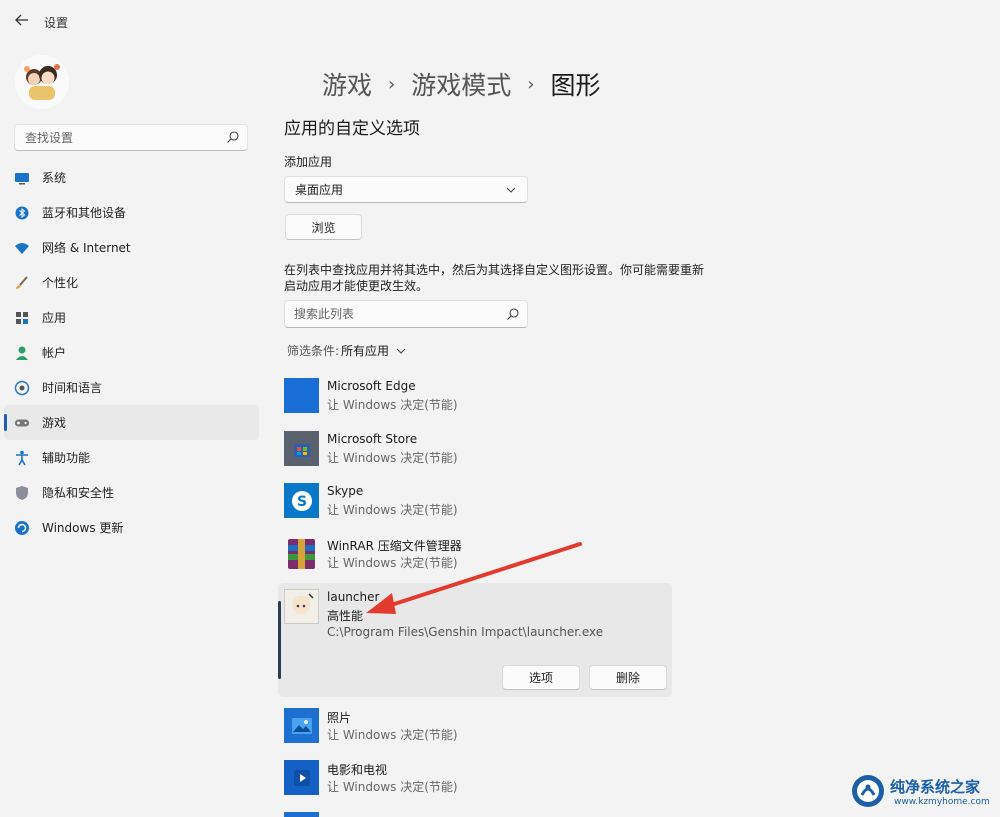 The width and height of the screenshot is (1000, 817). Describe the element at coordinates (22, 528) in the screenshot. I see `update-icon` at that location.